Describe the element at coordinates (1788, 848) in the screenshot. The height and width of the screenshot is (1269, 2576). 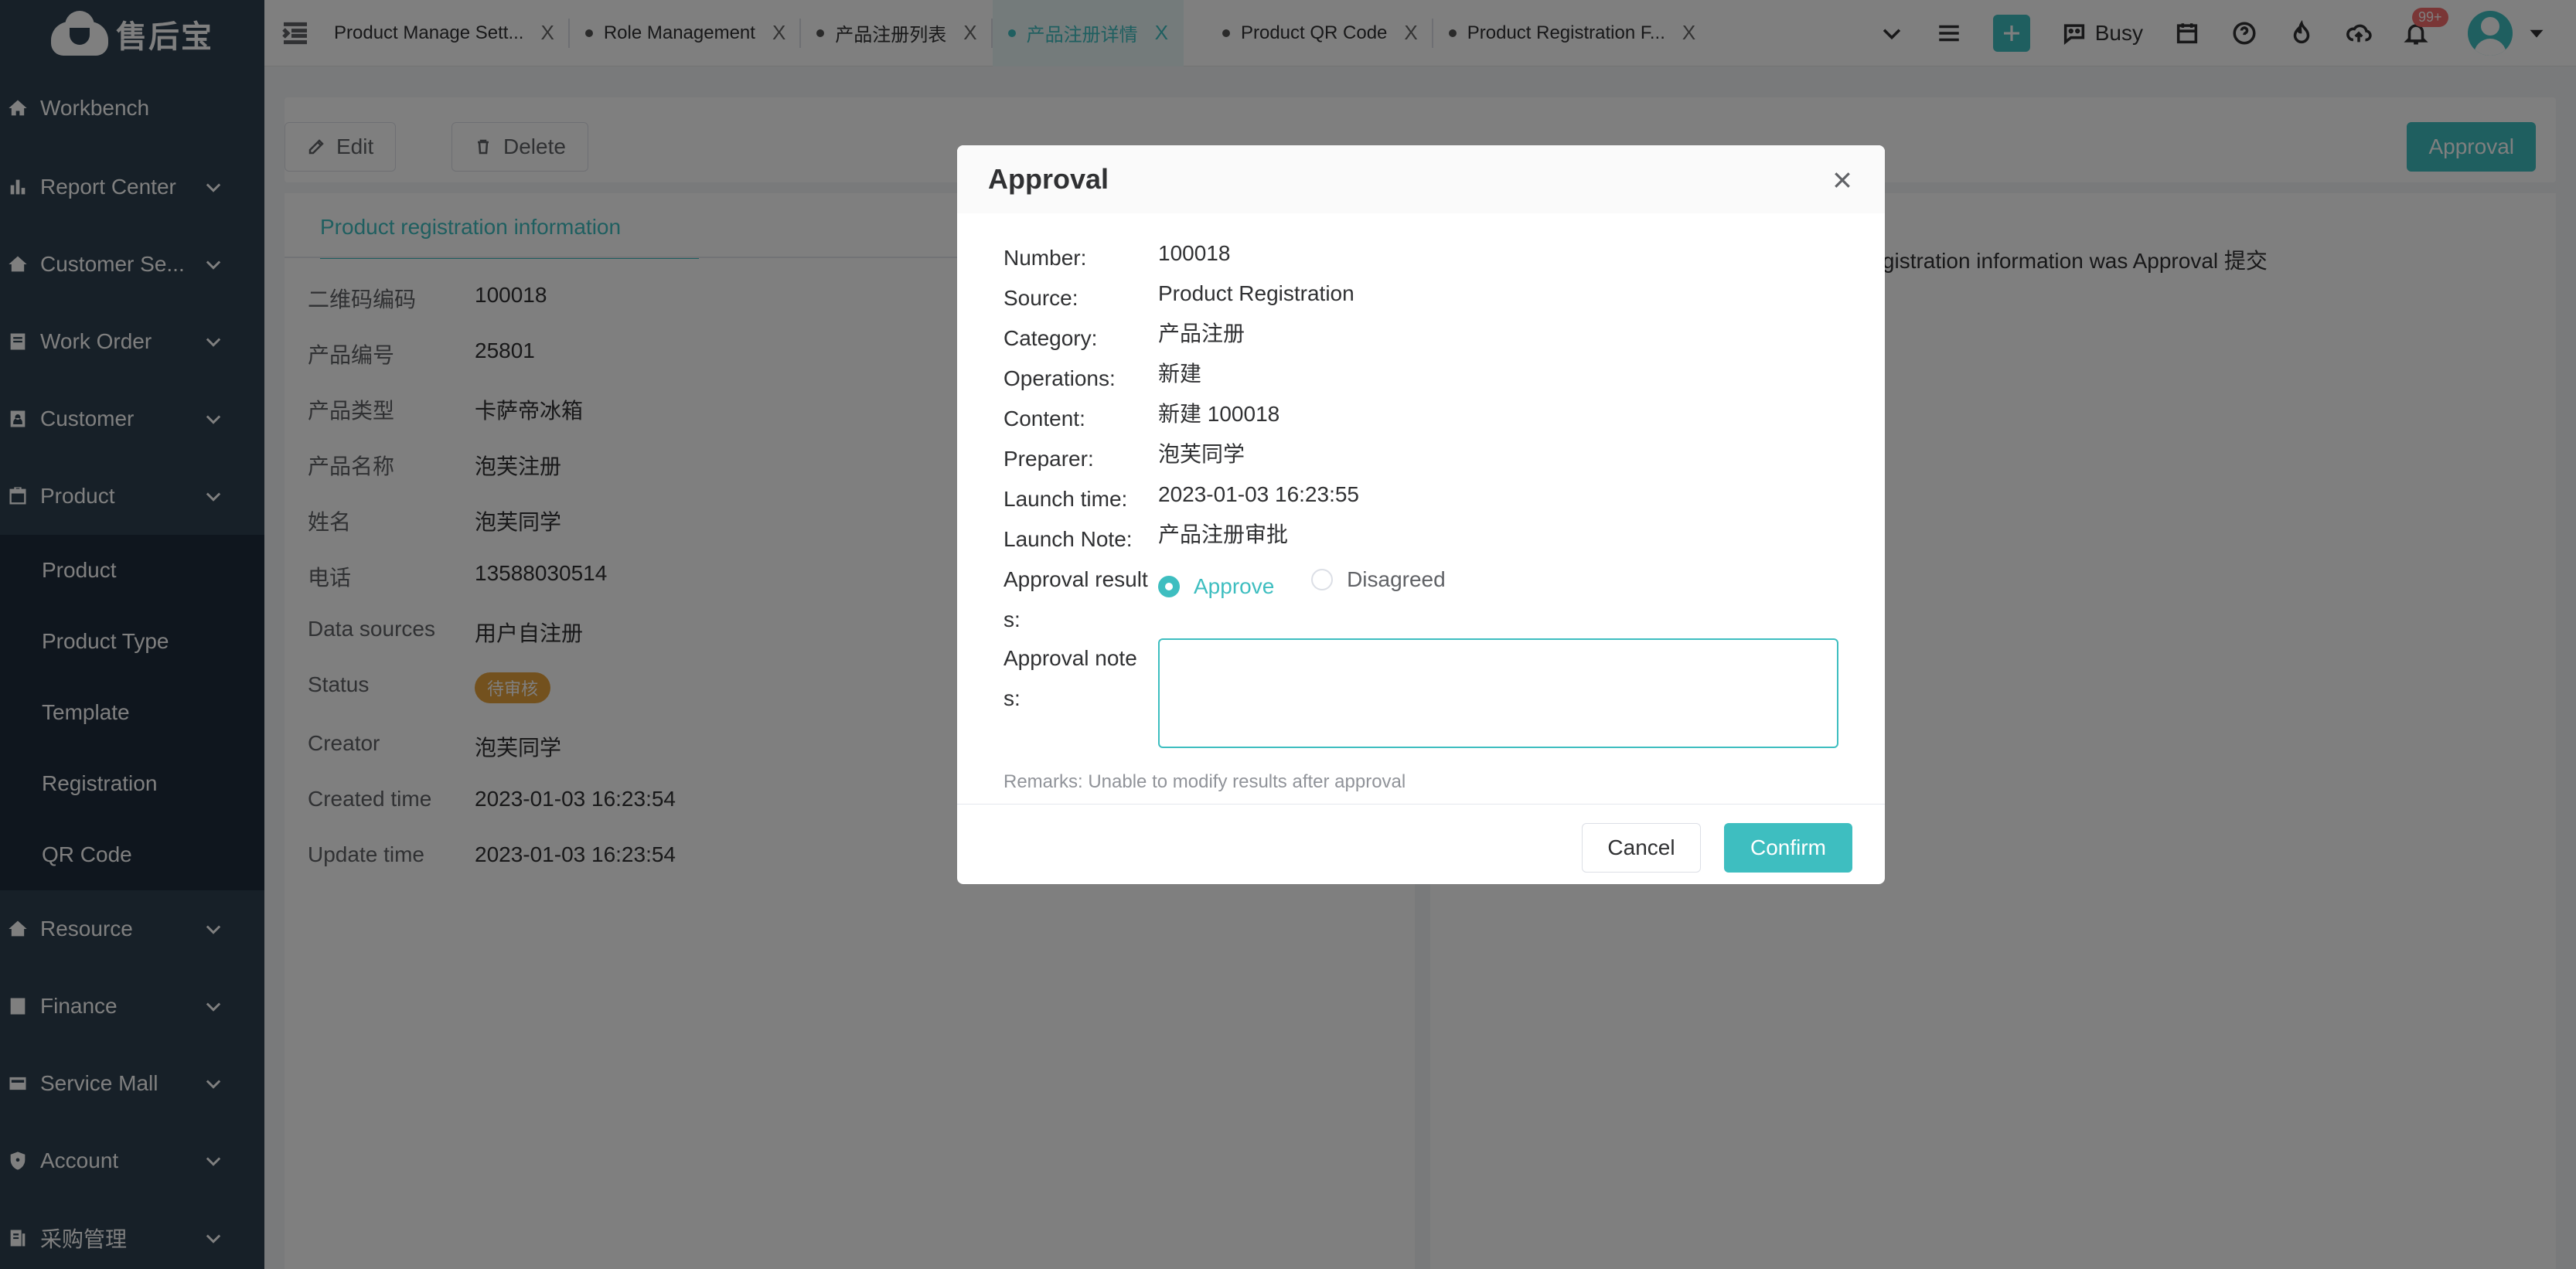
I see `confirm-button: Confirm` at that location.